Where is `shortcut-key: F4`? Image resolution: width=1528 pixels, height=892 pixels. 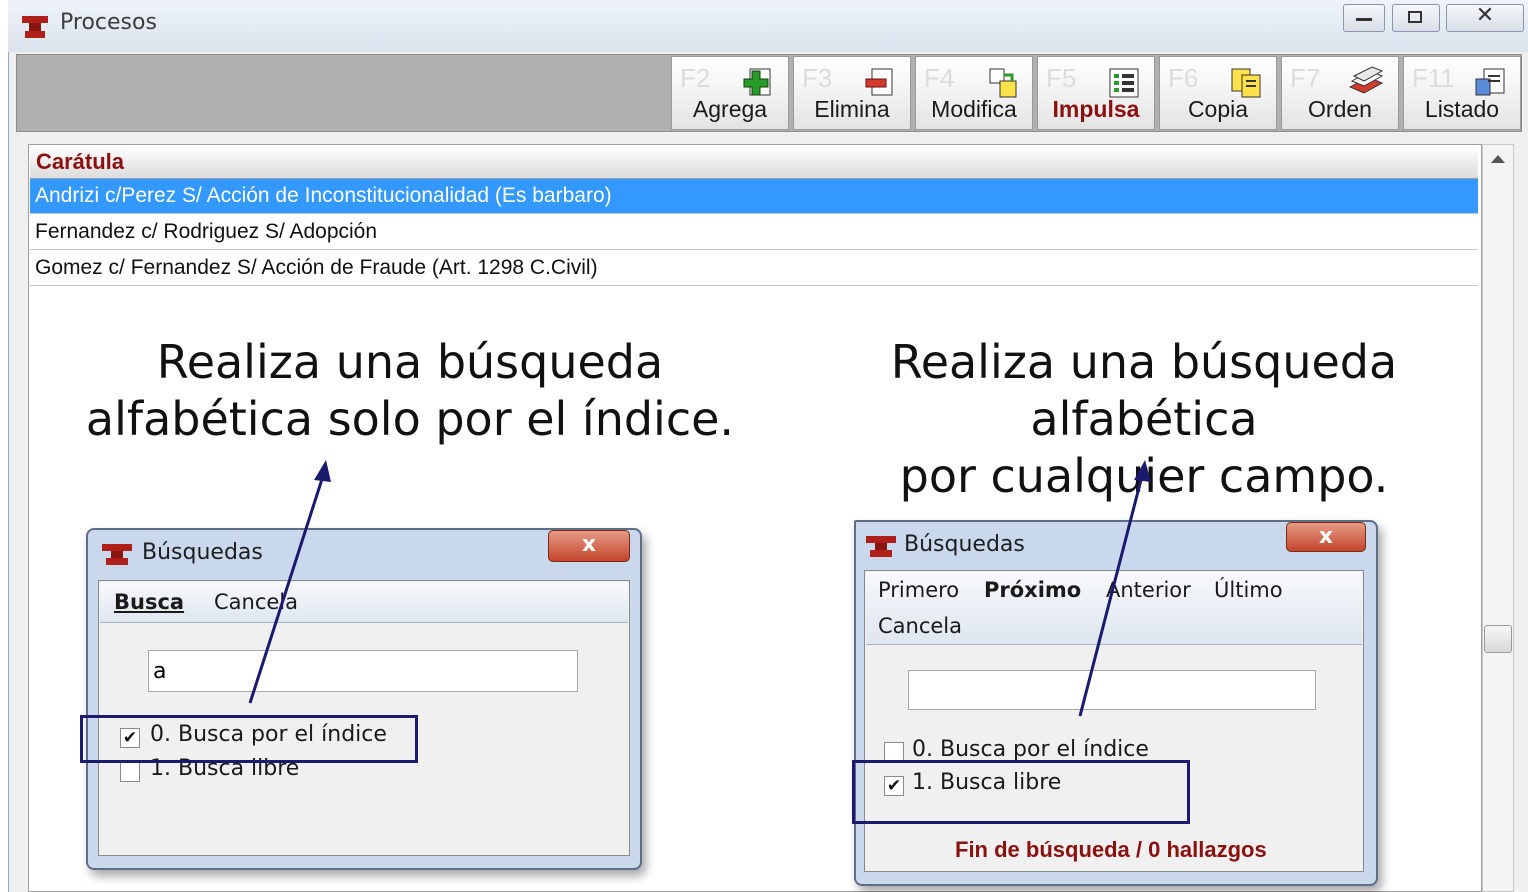
shortcut-key: F4 is located at coordinates (939, 78).